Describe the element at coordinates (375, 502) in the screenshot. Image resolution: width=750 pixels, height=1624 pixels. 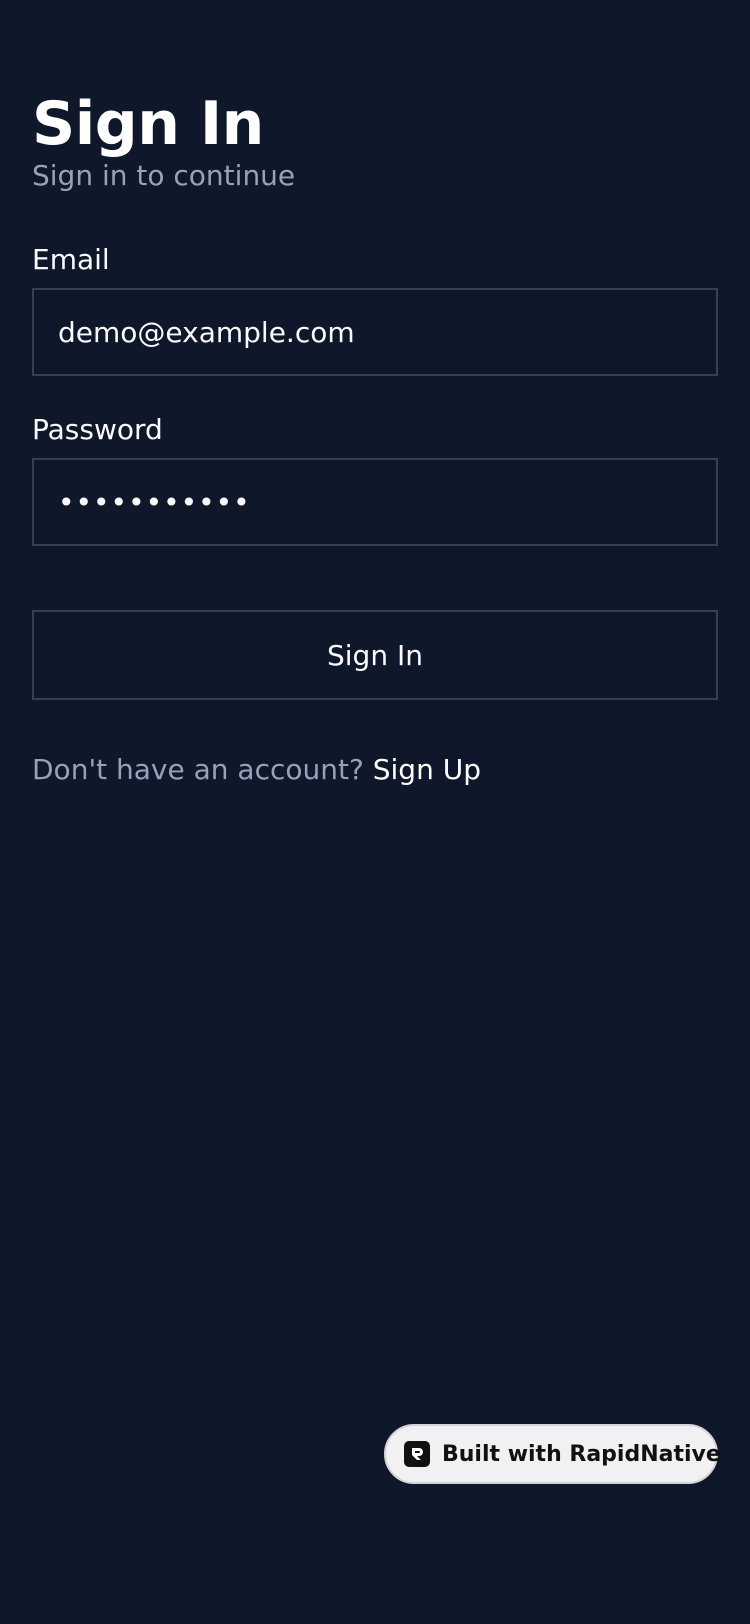
I see `password-field: •••••••••••` at that location.